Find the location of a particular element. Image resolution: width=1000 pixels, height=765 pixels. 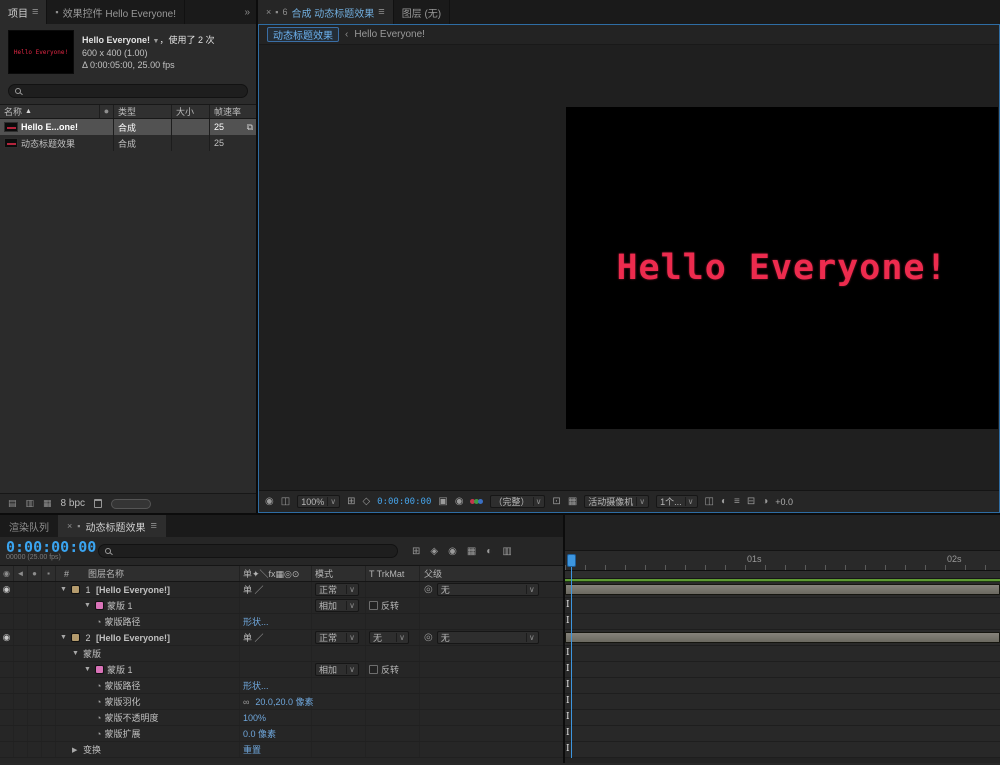

camera-menu: 活动摄像机 ∨ is located at coordinates (617, 501).